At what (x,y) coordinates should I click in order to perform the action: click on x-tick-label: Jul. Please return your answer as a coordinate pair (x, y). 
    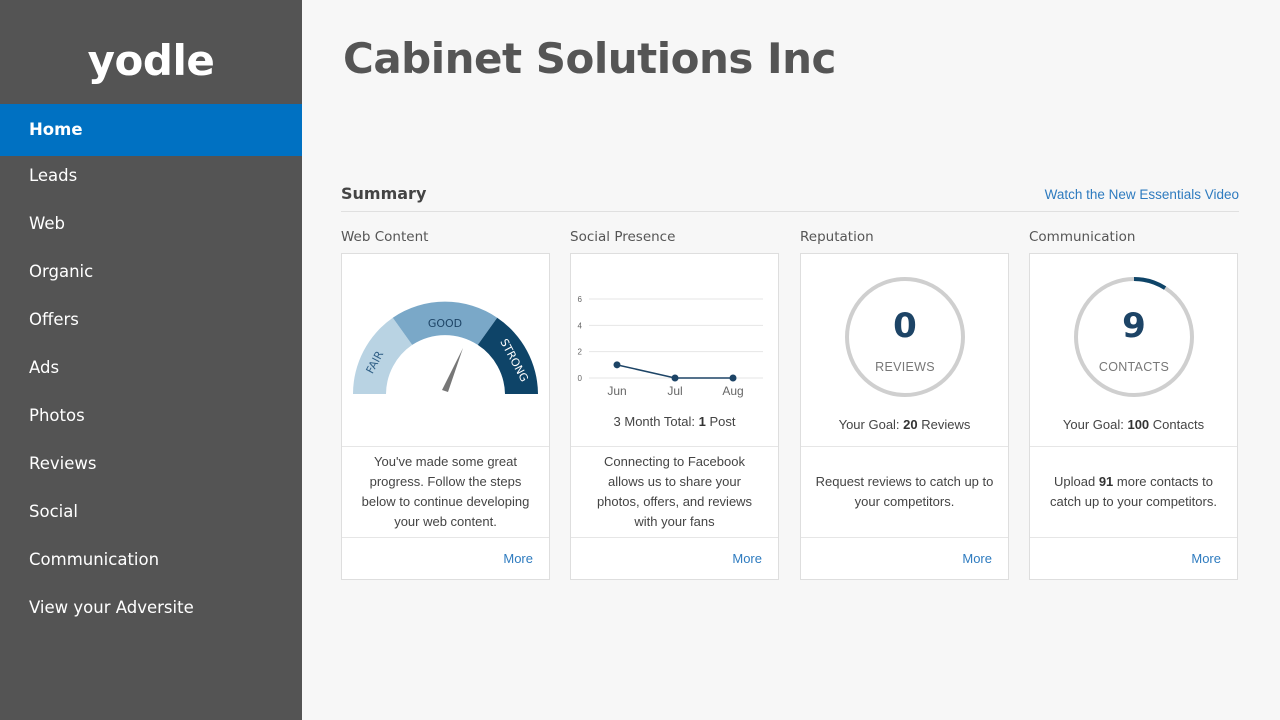
    Looking at the image, I should click on (674, 391).